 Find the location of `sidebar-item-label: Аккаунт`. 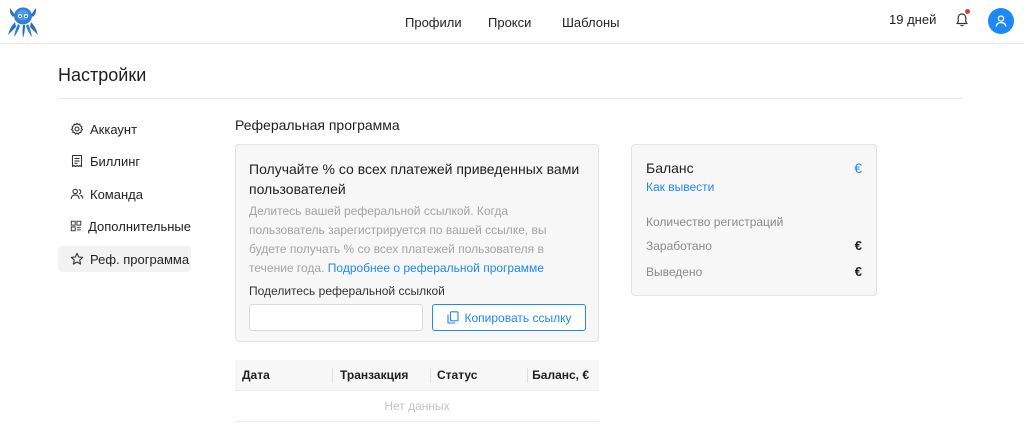

sidebar-item-label: Аккаунт is located at coordinates (114, 129).